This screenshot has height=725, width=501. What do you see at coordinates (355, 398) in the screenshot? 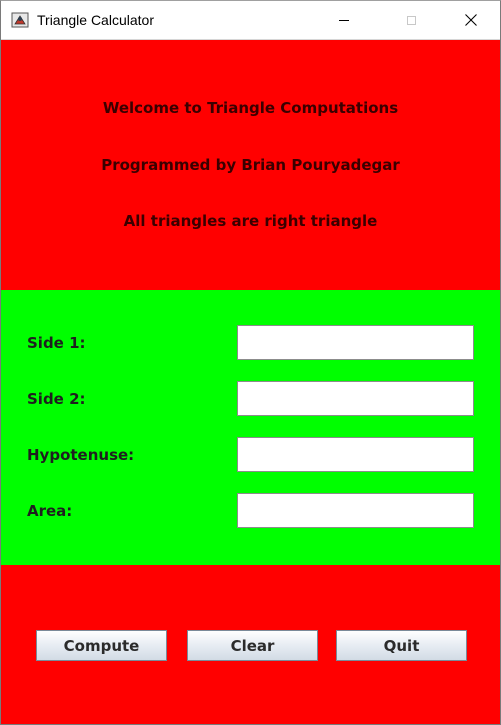
I see `side2-input` at bounding box center [355, 398].